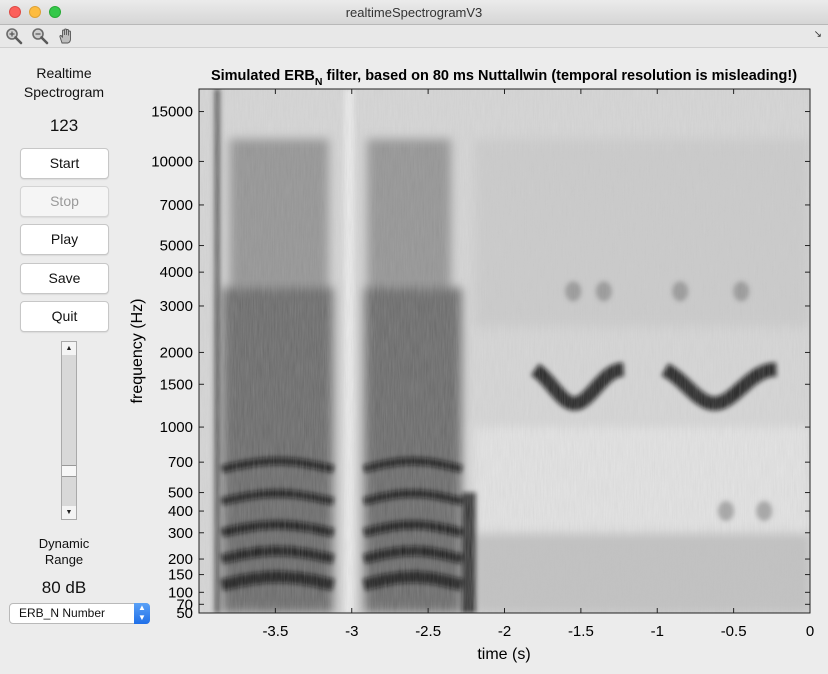  What do you see at coordinates (581, 631) in the screenshot?
I see `x-tick-label-4: -1.5` at bounding box center [581, 631].